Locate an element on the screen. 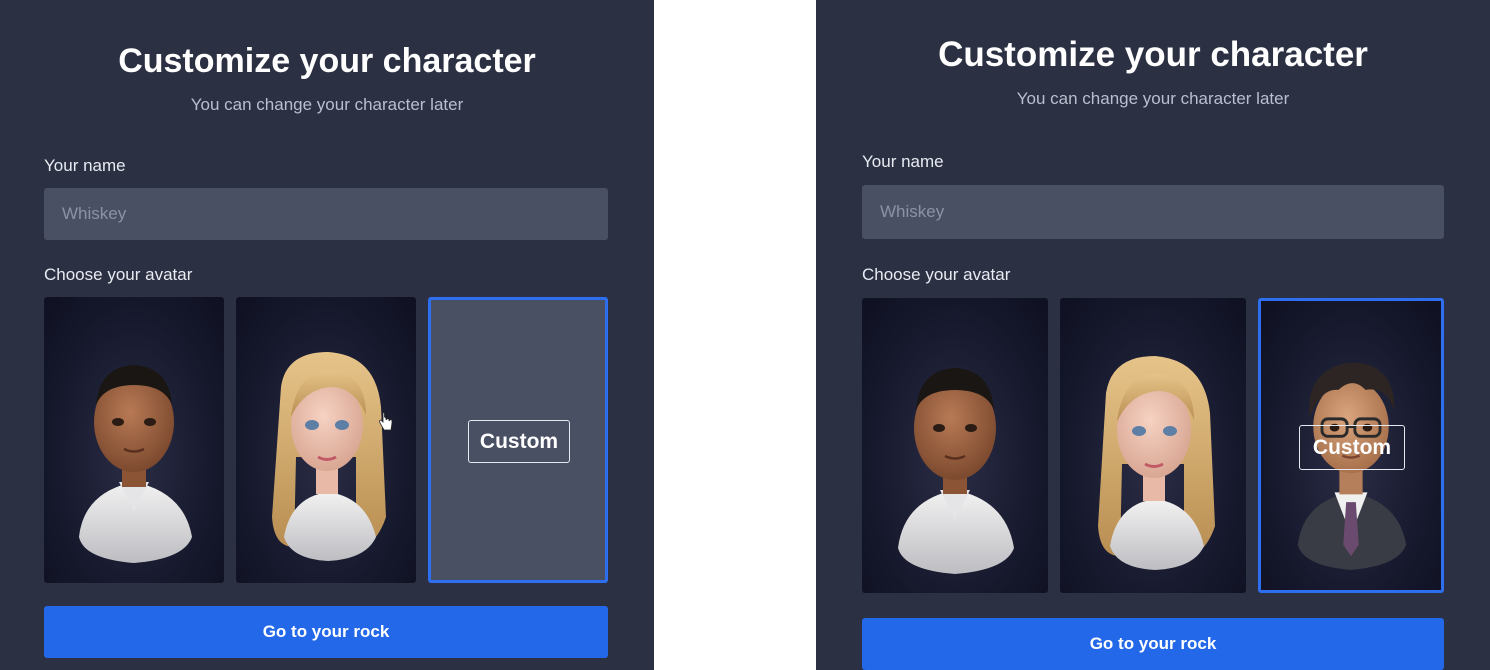 This screenshot has width=1490, height=670. hand-cursor-icon is located at coordinates (386, 421).